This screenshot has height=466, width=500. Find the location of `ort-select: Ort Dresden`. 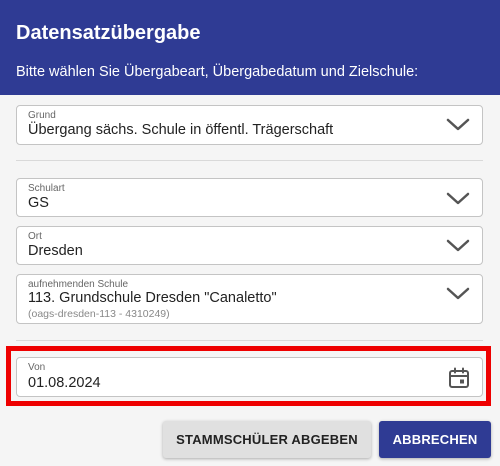

ort-select: Ort Dresden is located at coordinates (249, 245).